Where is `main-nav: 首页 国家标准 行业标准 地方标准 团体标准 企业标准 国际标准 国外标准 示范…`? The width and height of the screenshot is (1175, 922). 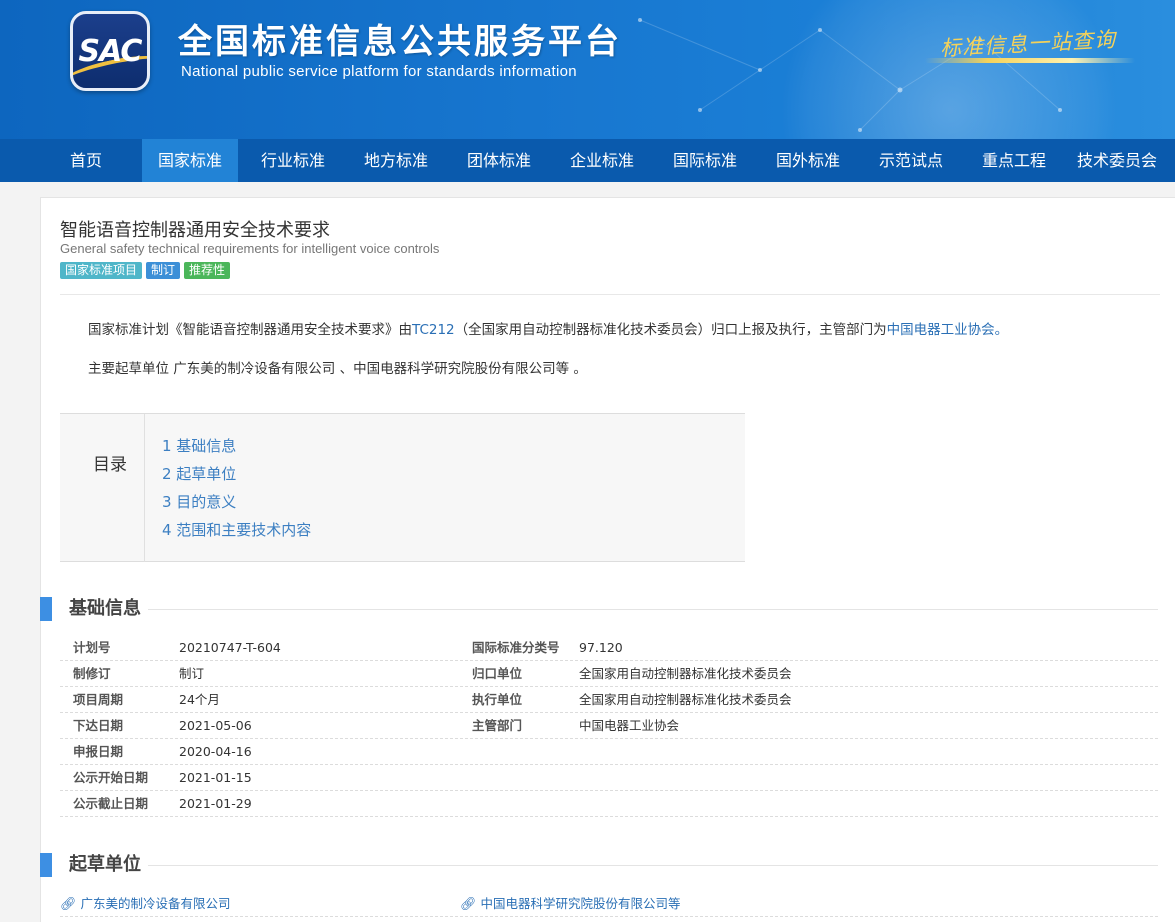
main-nav: 首页 国家标准 行业标准 地方标准 团体标准 企业标准 国际标准 国外标准 示范… is located at coordinates (587, 160).